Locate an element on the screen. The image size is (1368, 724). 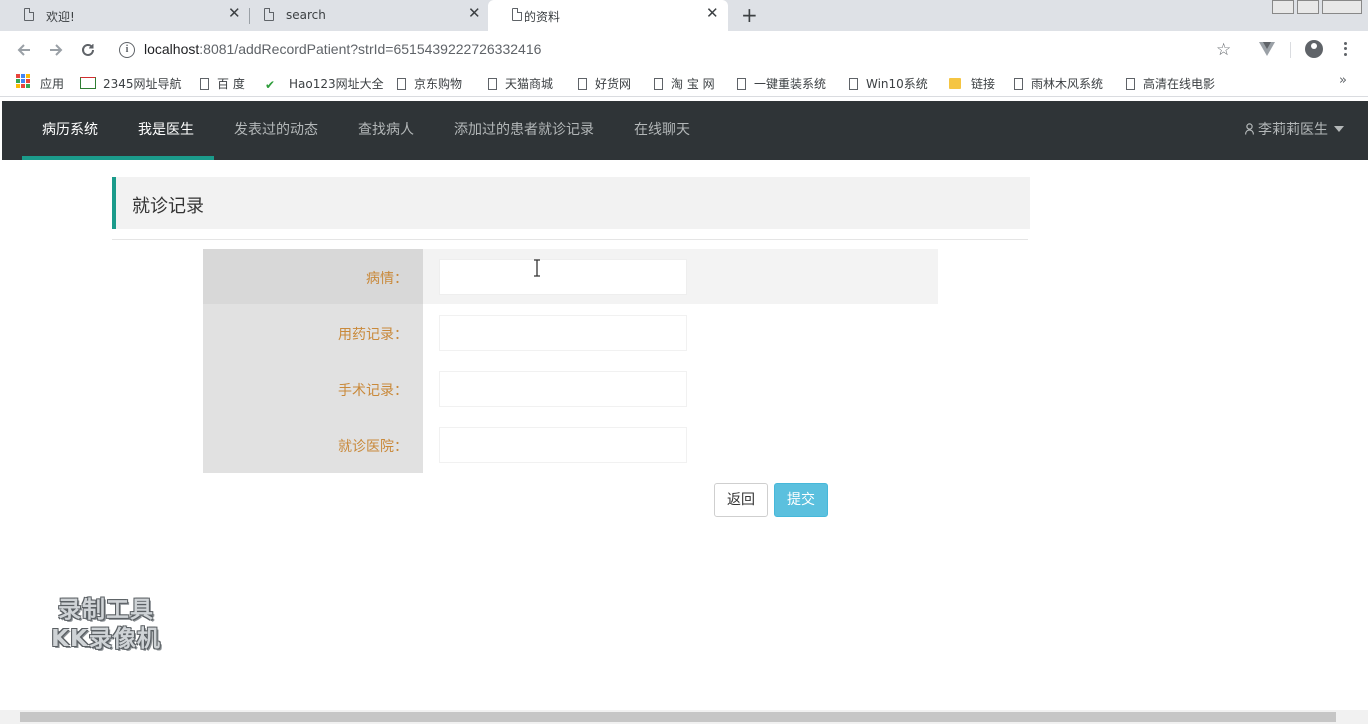
label-condition: 病情： is located at coordinates (387, 279).